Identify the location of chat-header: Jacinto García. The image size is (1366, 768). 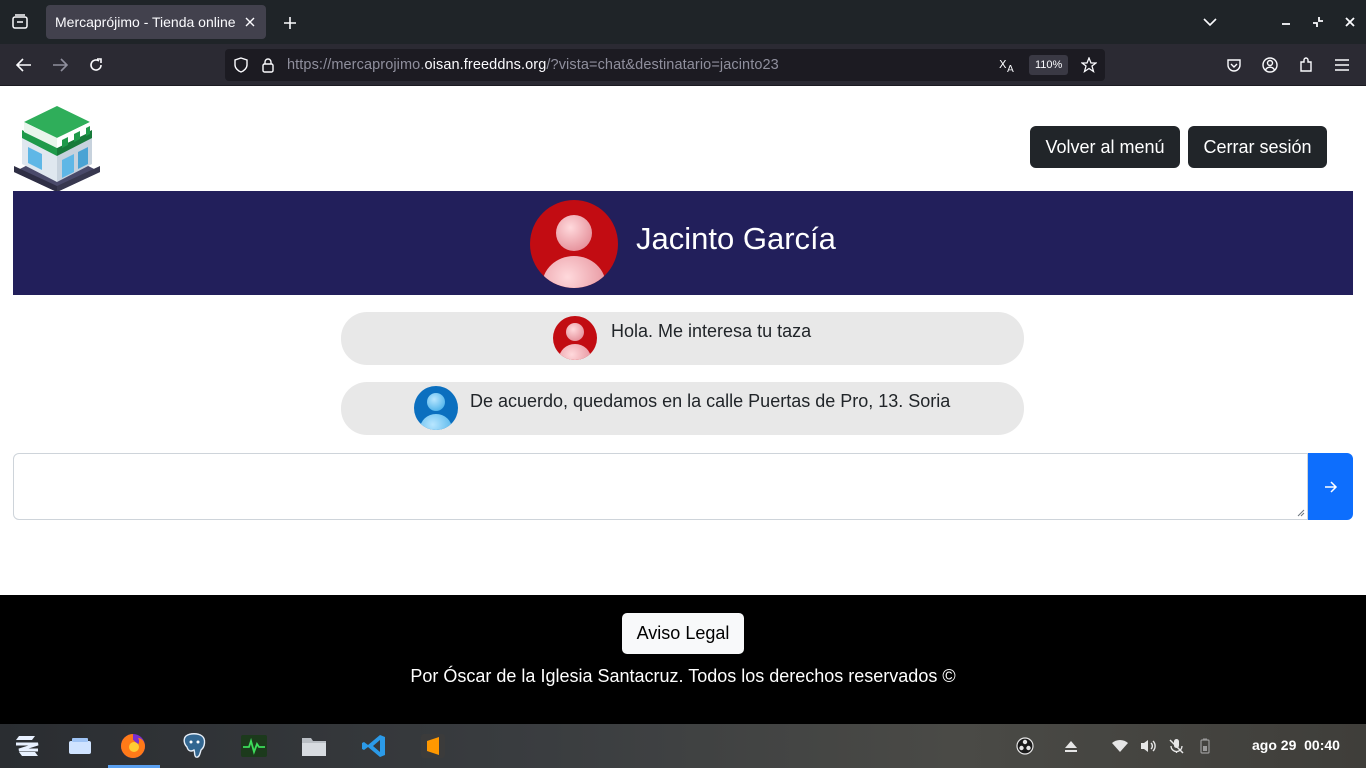
(683, 243).